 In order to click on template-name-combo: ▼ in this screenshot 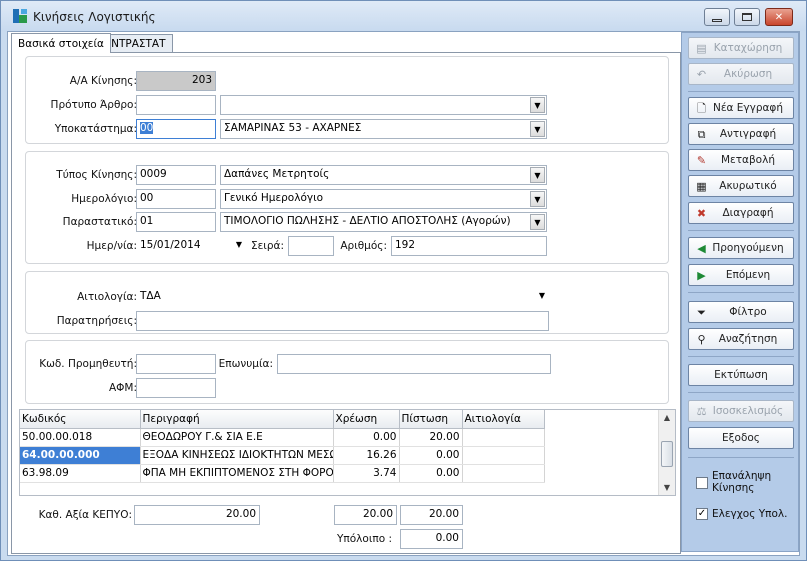, I will do `click(383, 105)`.